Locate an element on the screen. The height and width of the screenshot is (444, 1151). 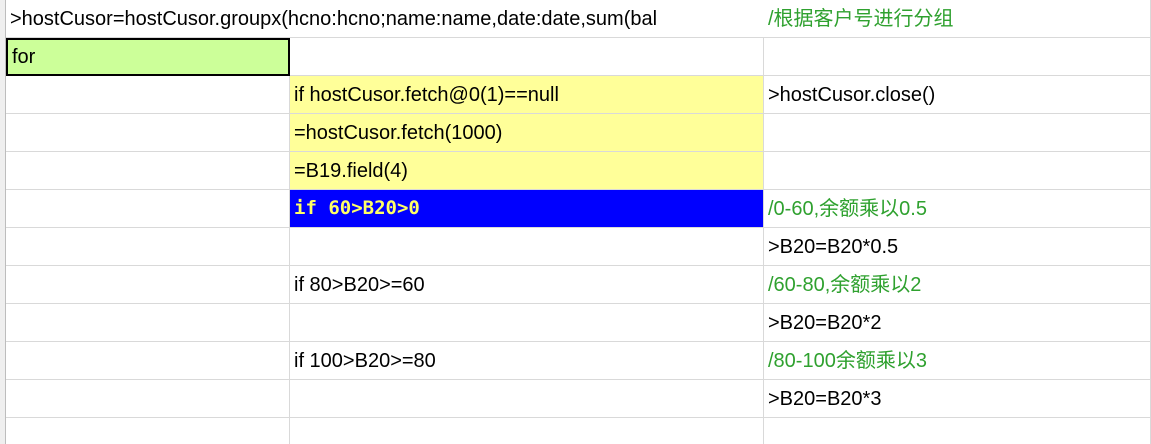
grid-row-4: =hostCusor.fetch(1000) is located at coordinates (578, 133).